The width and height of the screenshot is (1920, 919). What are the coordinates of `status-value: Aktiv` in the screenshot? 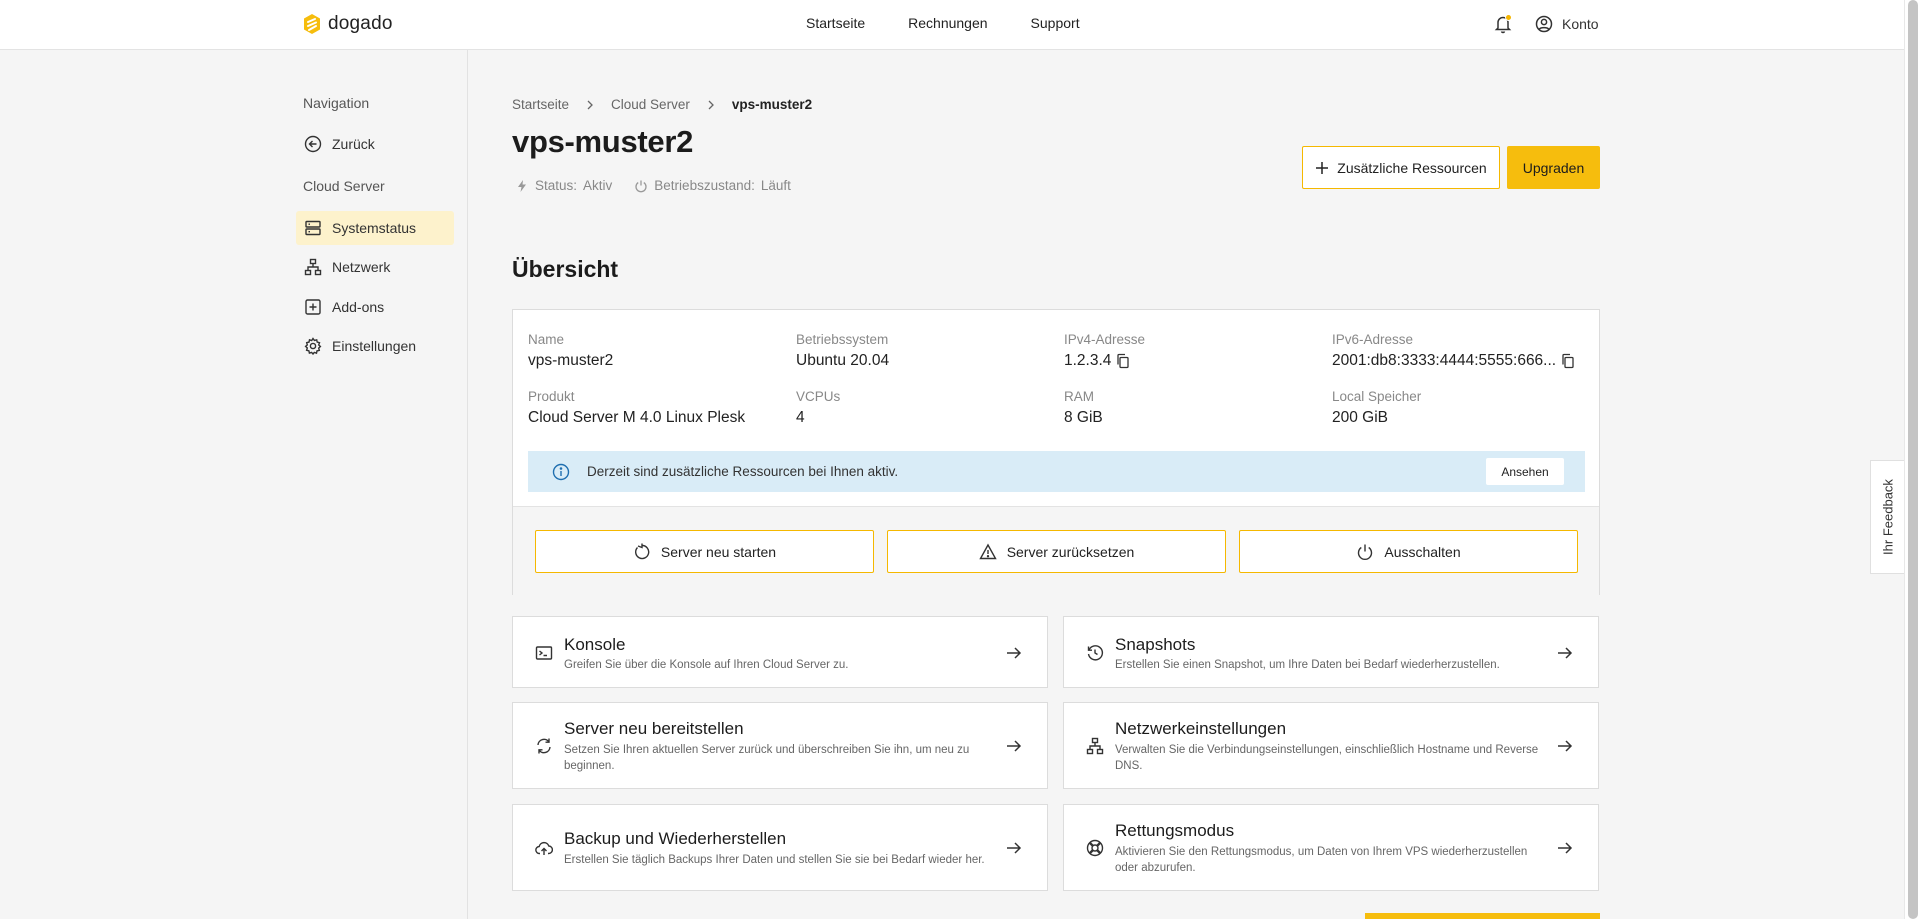 It's located at (598, 185).